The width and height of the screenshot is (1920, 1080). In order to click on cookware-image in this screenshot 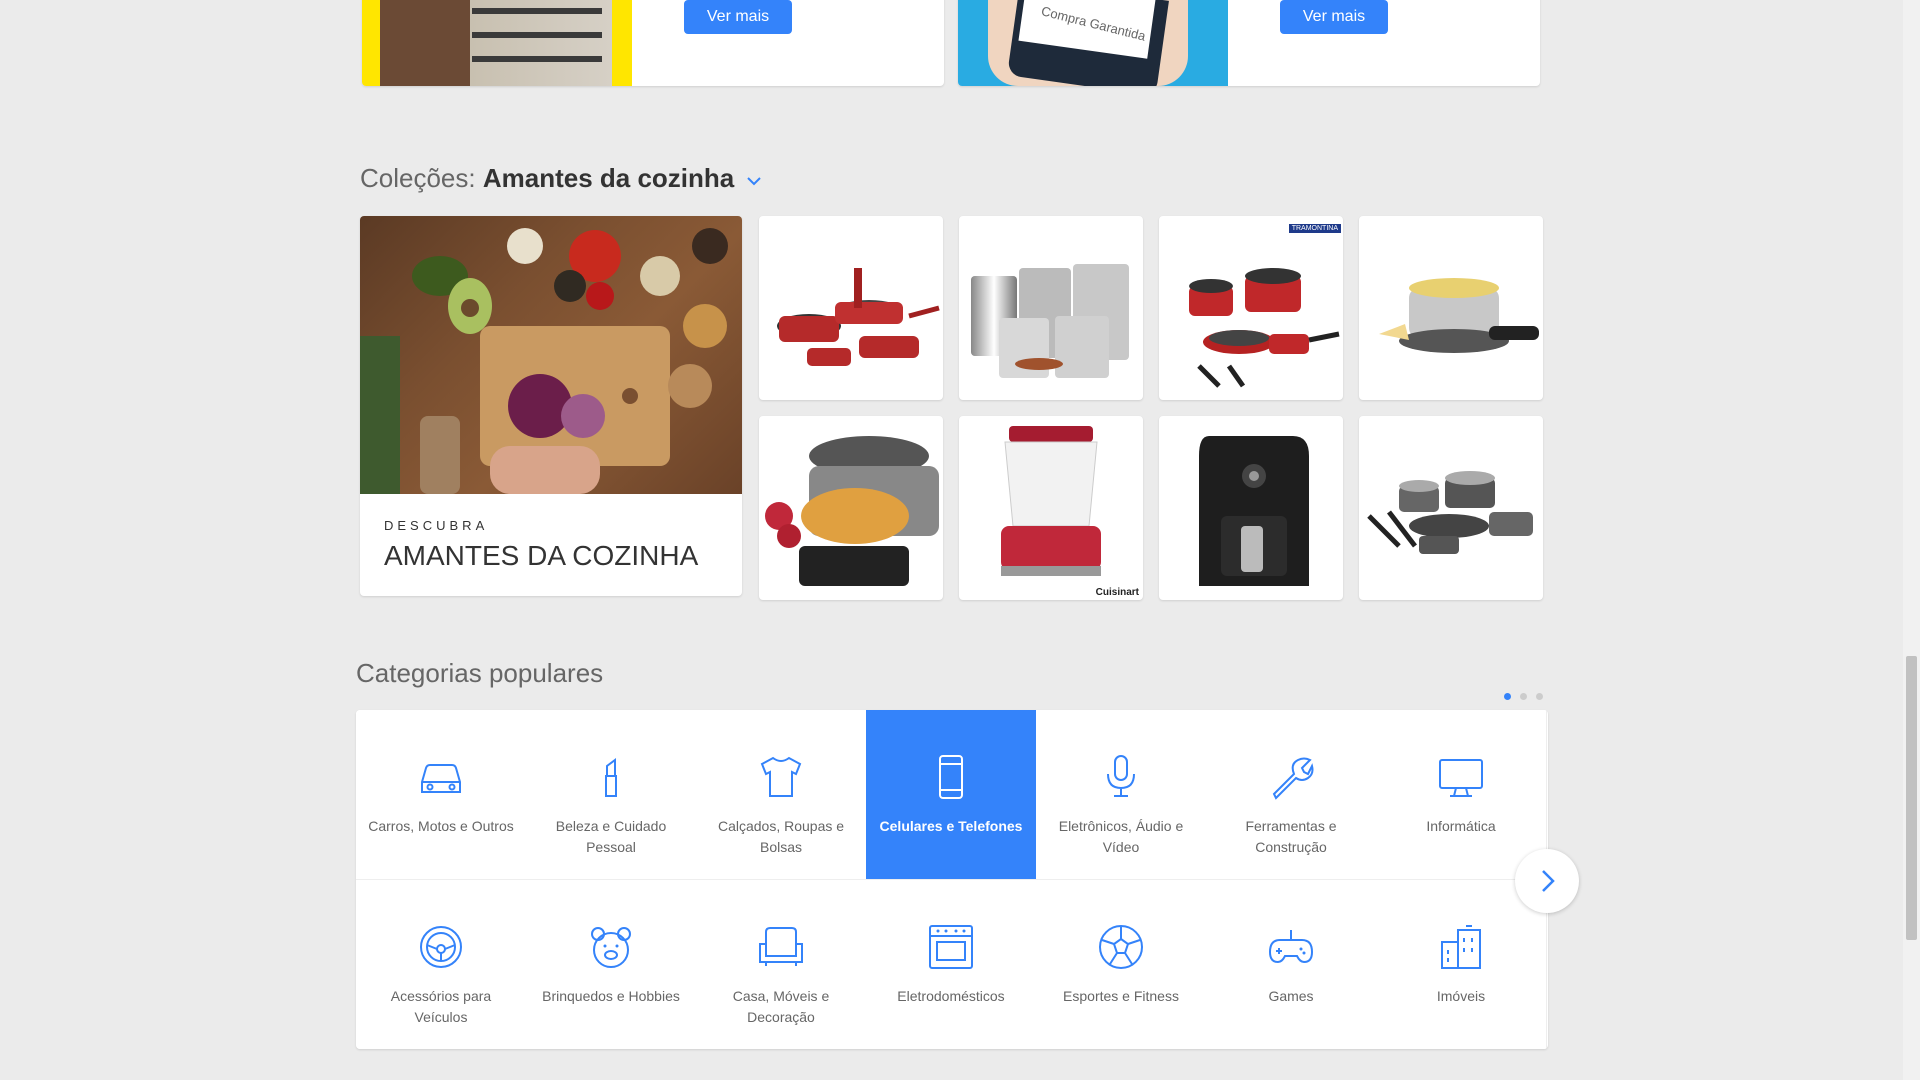, I will do `click(858, 317)`.